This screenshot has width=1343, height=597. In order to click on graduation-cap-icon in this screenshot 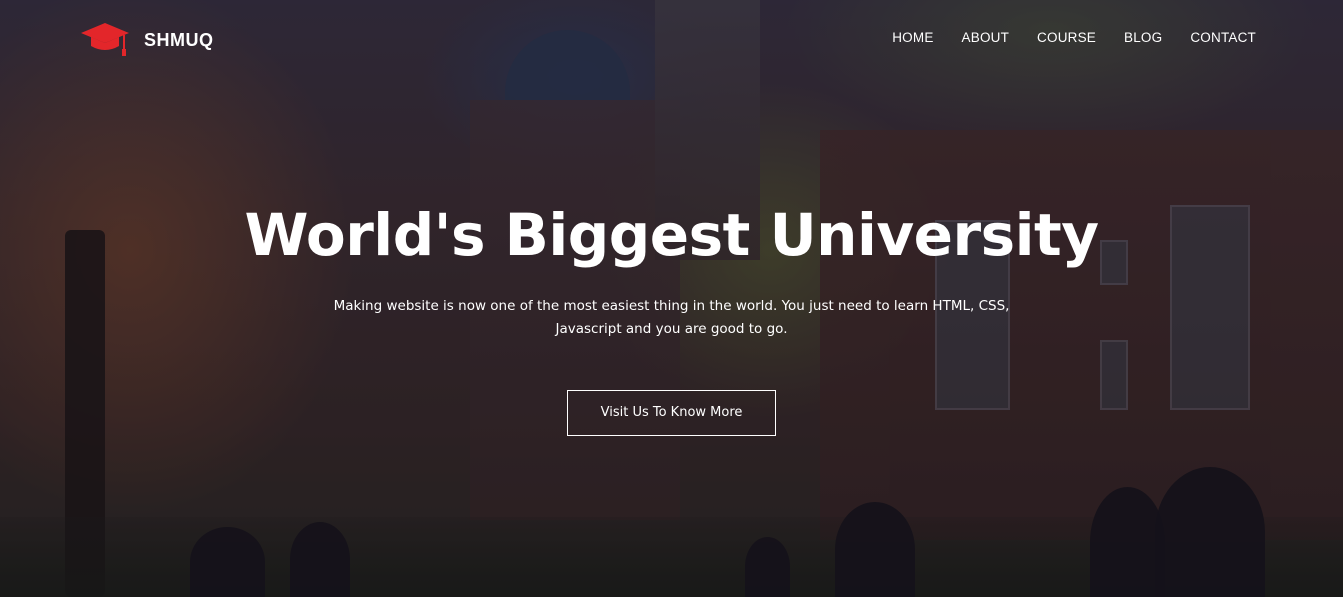, I will do `click(105, 39)`.